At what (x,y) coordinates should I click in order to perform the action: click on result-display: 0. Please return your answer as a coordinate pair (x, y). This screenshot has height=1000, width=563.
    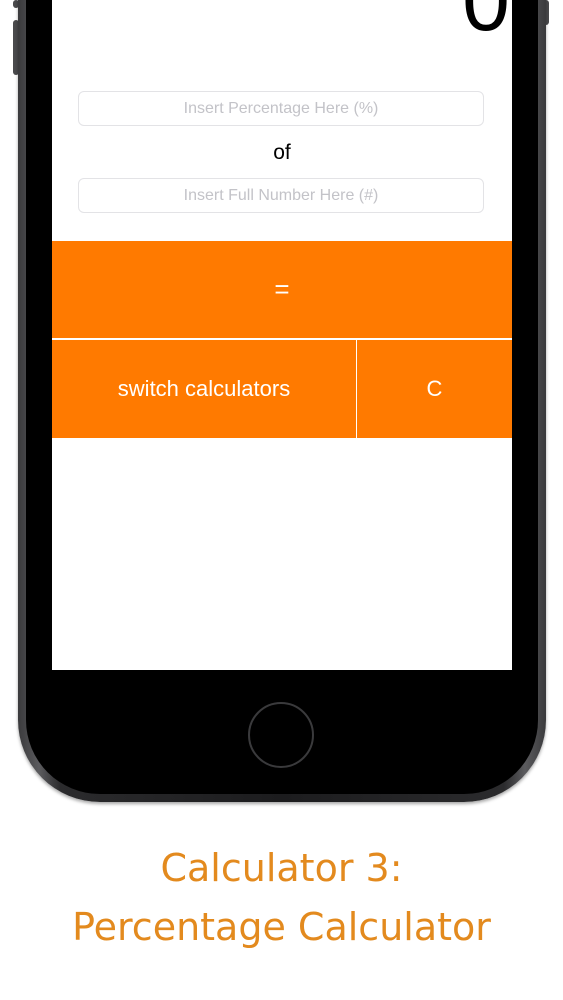
    Looking at the image, I should click on (486, 24).